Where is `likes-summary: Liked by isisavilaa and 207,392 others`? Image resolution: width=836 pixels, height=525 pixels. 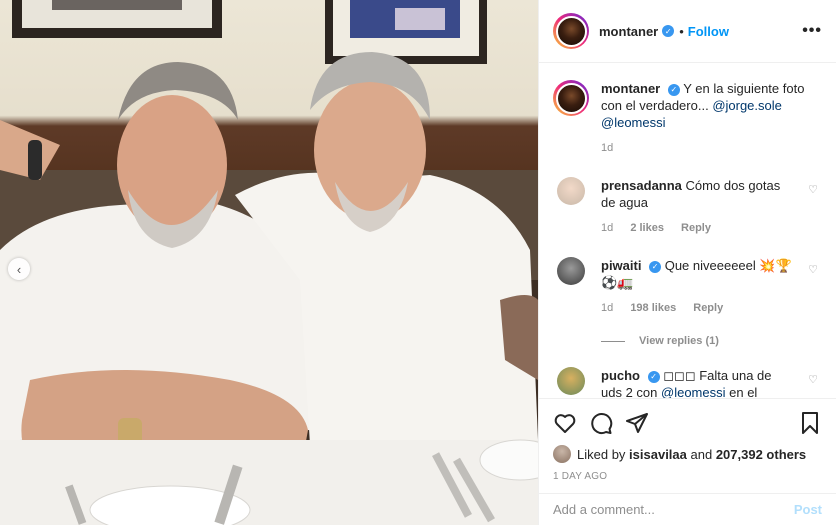
likes-summary: Liked by isisavilaa and 207,392 others is located at coordinates (687, 454).